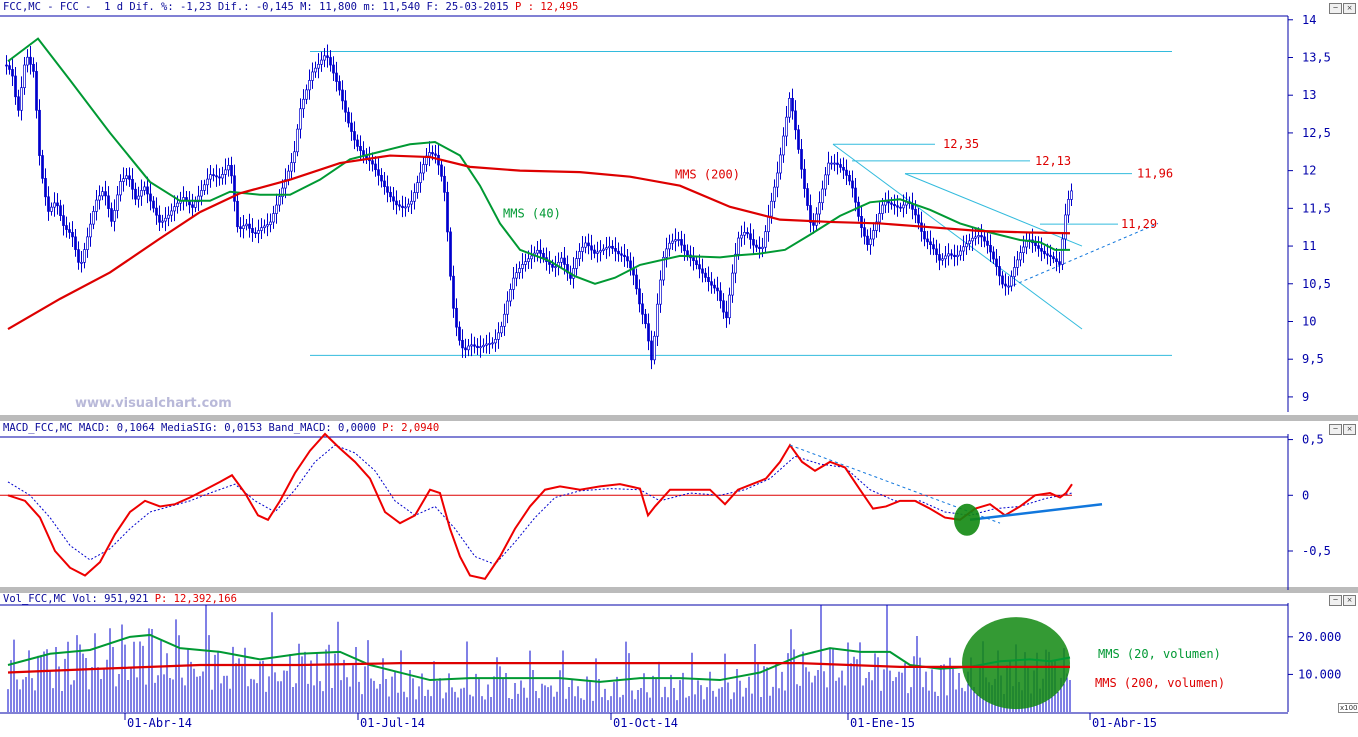 Image resolution: width=1358 pixels, height=737 pixels. What do you see at coordinates (1160, 683) in the screenshot?
I see `vol-mms200-label: MMS (200, volumen)` at bounding box center [1160, 683].